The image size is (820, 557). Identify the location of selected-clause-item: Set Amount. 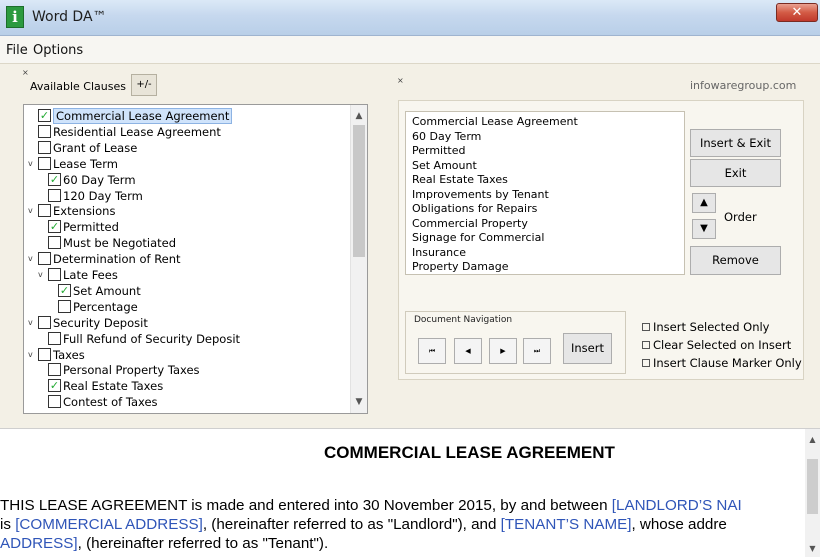
(545, 166).